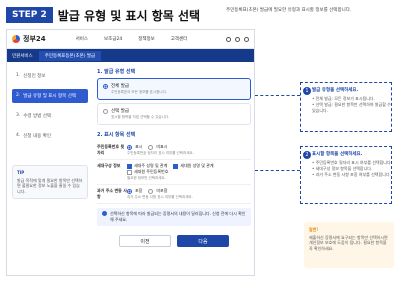  What do you see at coordinates (82, 39) in the screenshot?
I see `menu-item-service: 서비스` at bounding box center [82, 39].